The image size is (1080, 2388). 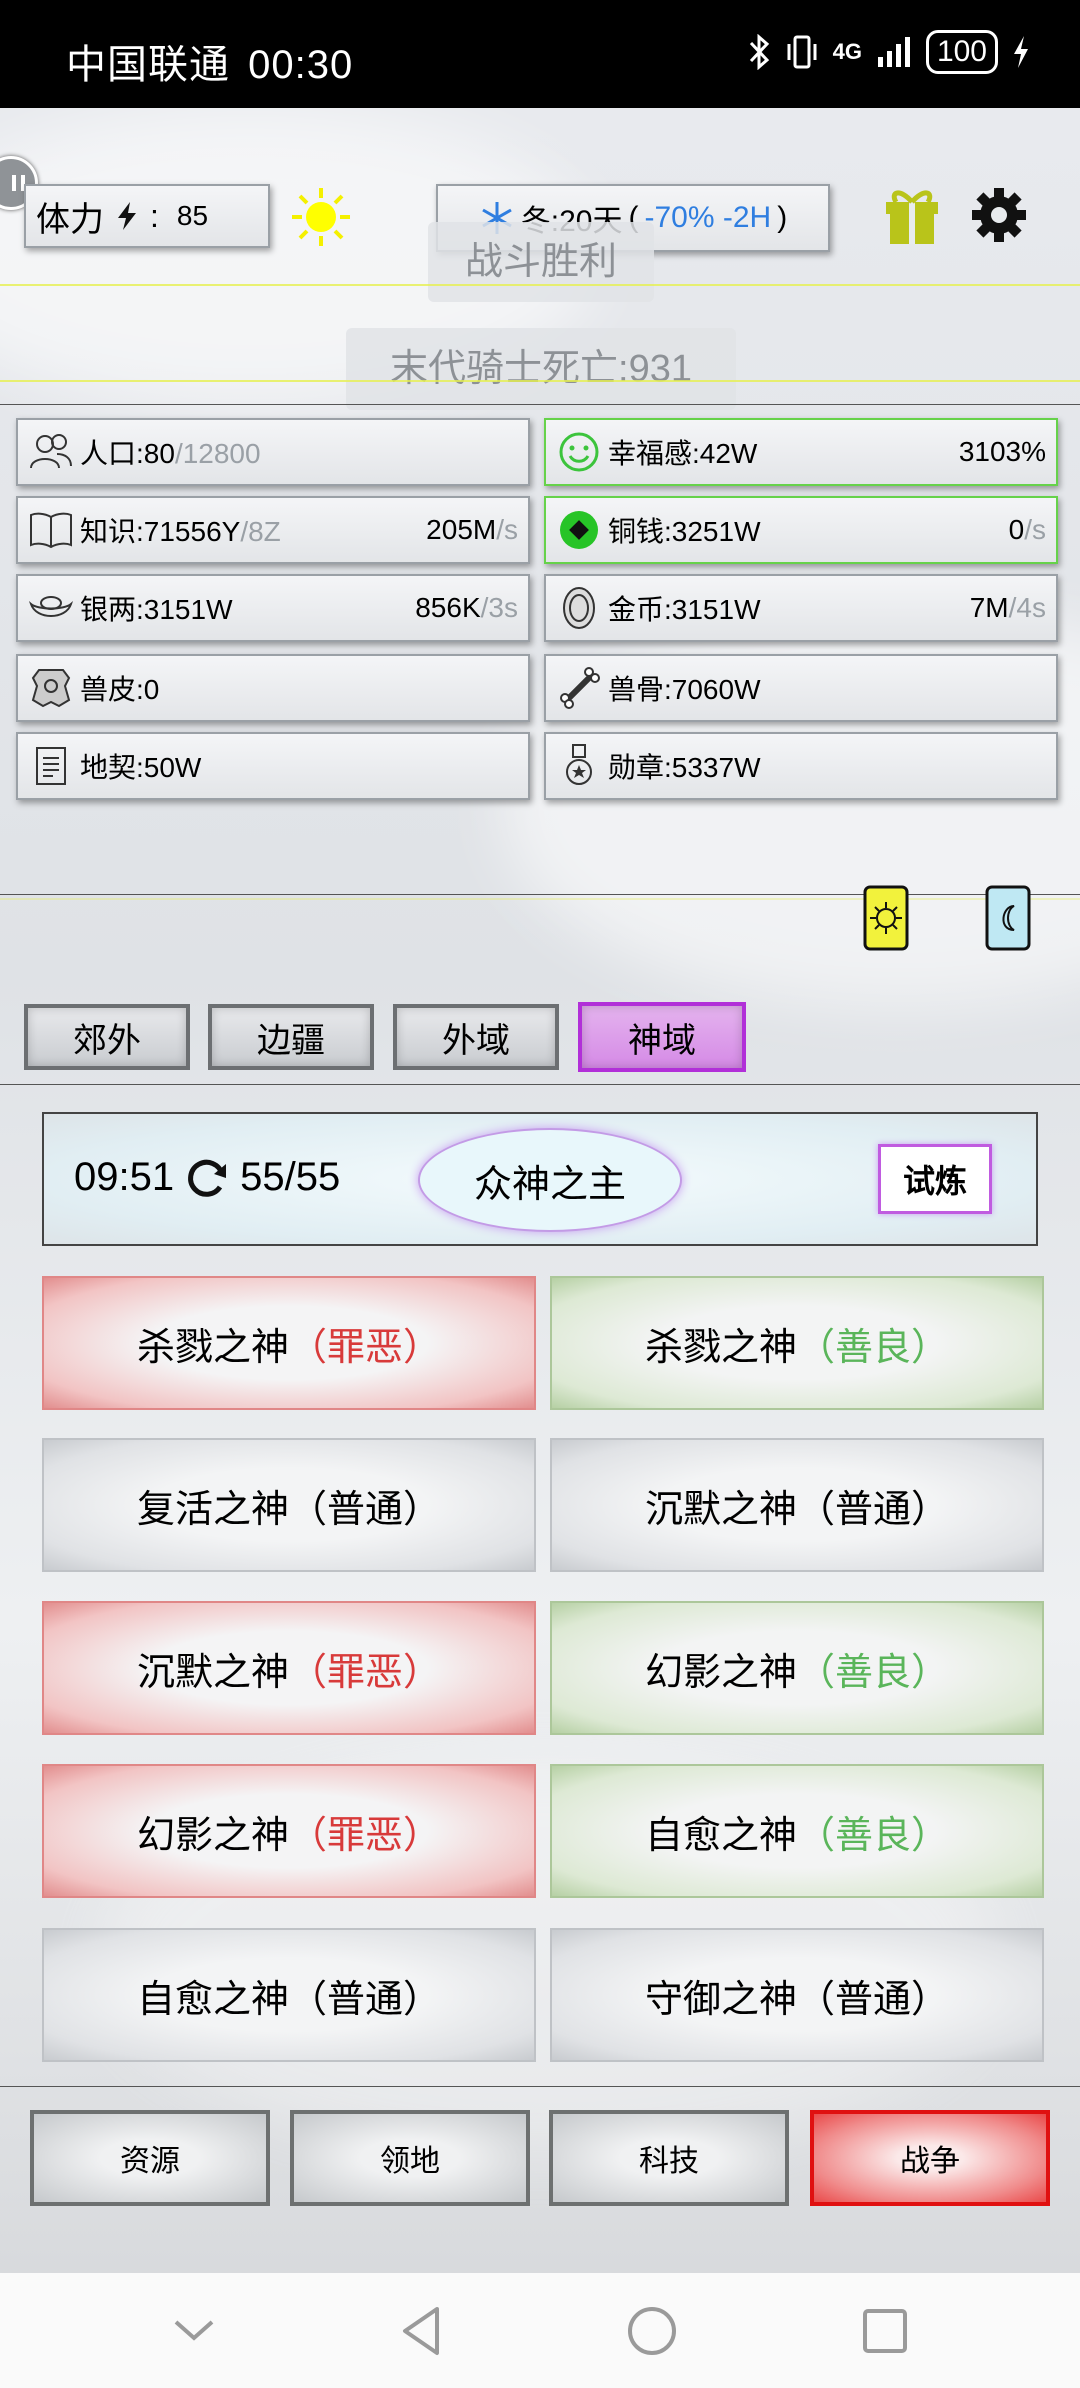 I want to click on god-card: 幻影之神 （罪恶）, so click(x=289, y=1831).